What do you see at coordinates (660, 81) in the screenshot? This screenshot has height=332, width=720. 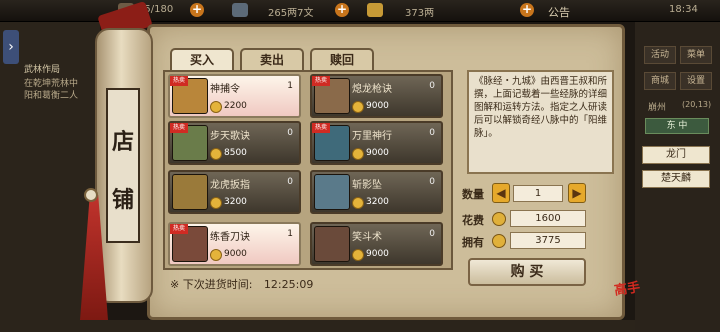 I see `mall-button: 商城` at bounding box center [660, 81].